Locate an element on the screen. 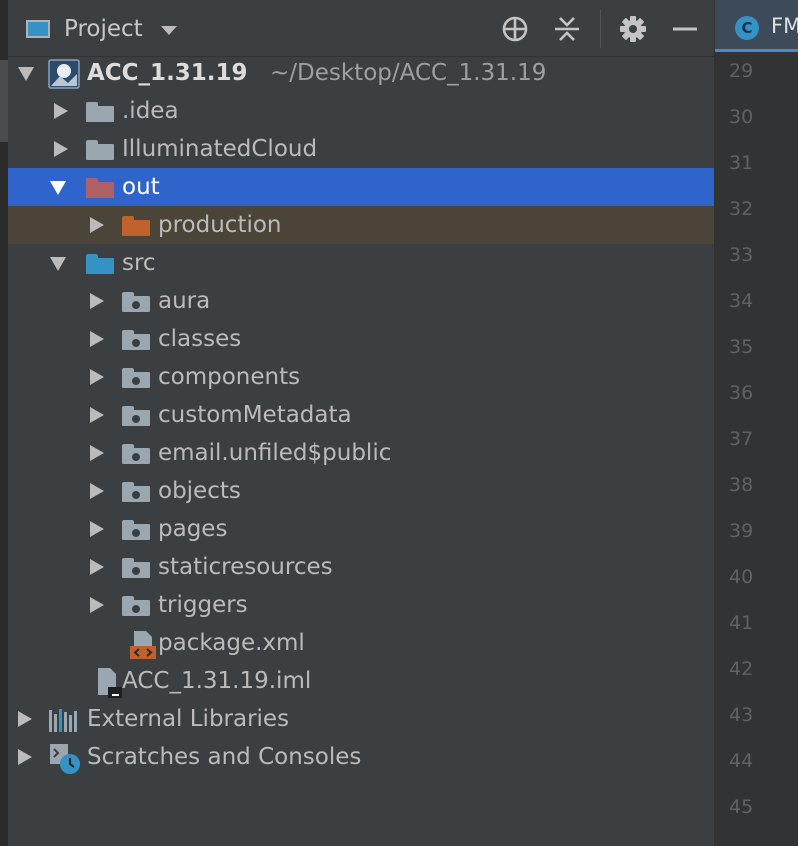 The image size is (798, 846). settings-button is located at coordinates (633, 29).